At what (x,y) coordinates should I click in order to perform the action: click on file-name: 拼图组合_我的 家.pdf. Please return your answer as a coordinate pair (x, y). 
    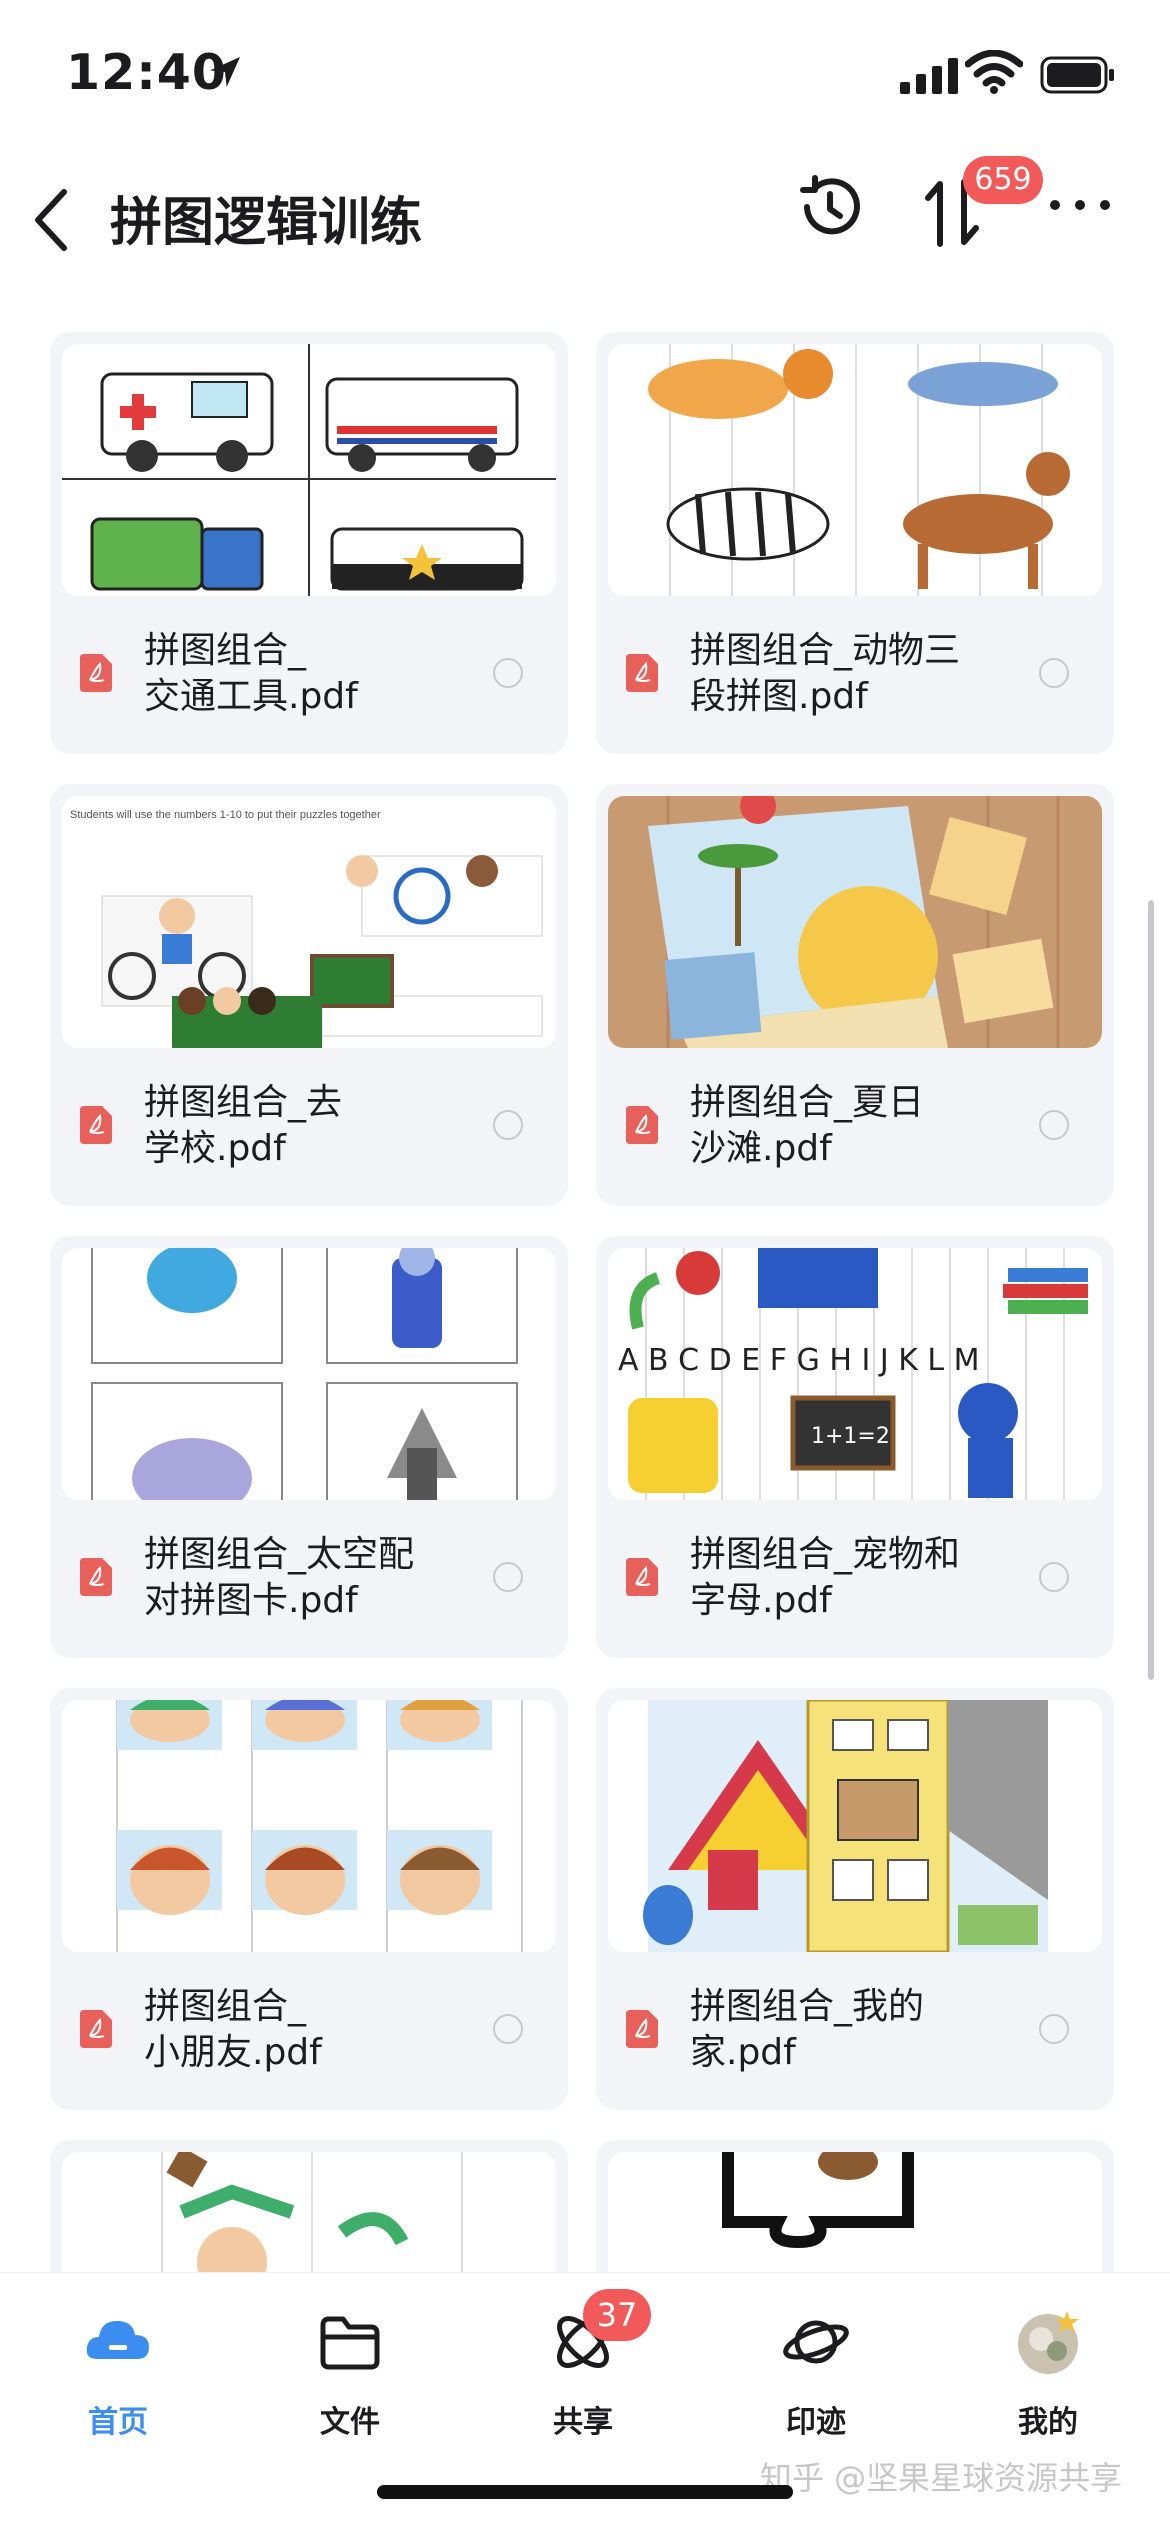
    Looking at the image, I should click on (807, 2029).